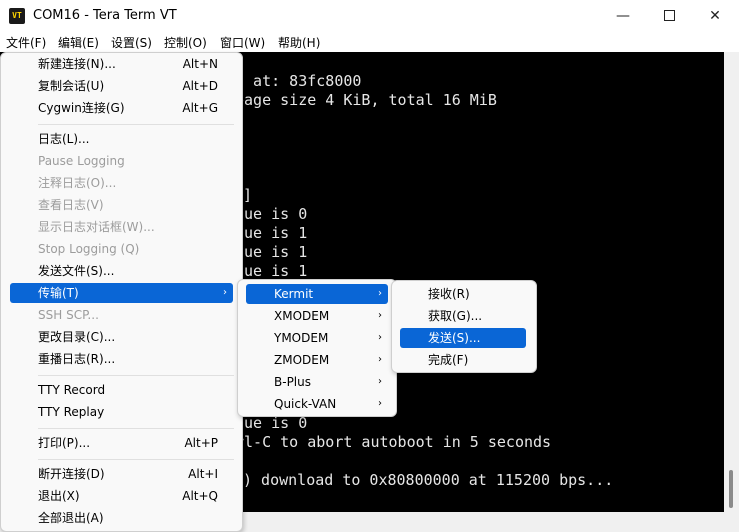 The image size is (739, 532). Describe the element at coordinates (248, 195) in the screenshot. I see `terminal-line: ]` at that location.